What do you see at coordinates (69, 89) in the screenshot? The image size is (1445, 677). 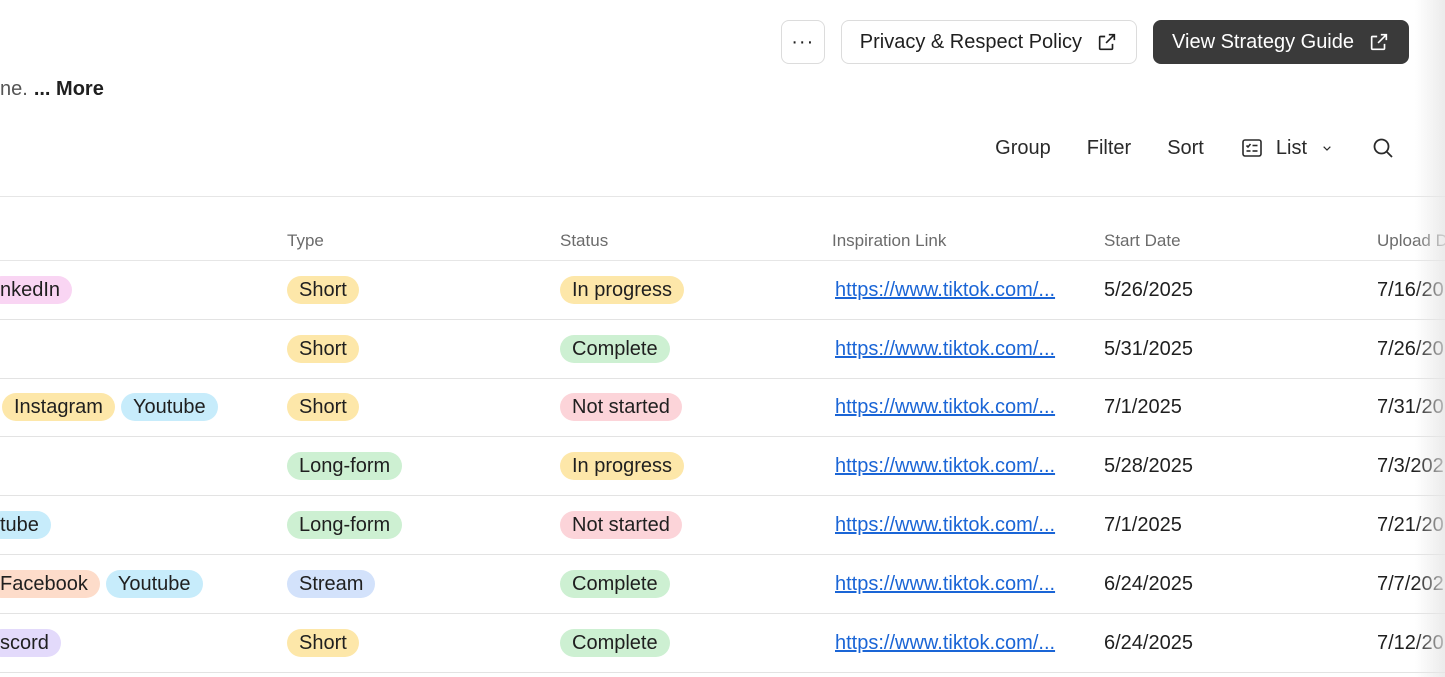 I see `description-more-link: ... More` at bounding box center [69, 89].